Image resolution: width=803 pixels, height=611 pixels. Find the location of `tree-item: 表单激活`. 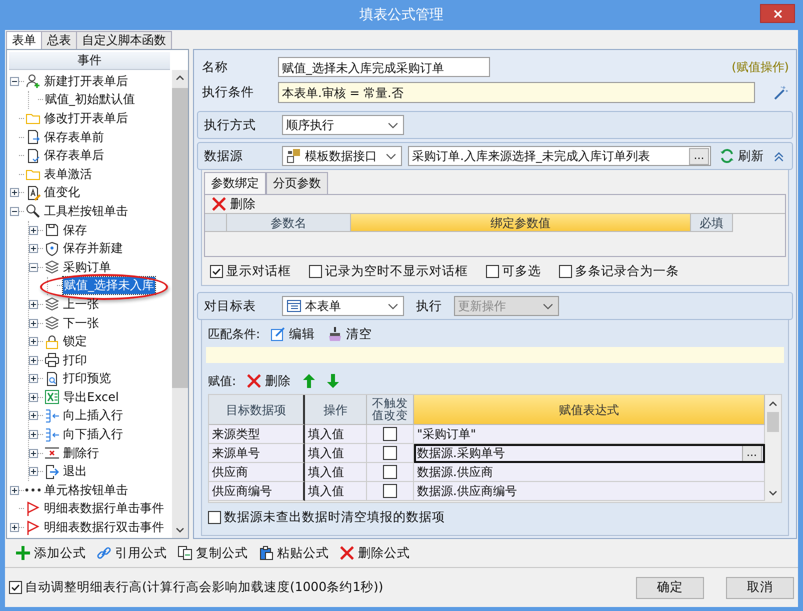

tree-item: 表单激活 is located at coordinates (68, 174).